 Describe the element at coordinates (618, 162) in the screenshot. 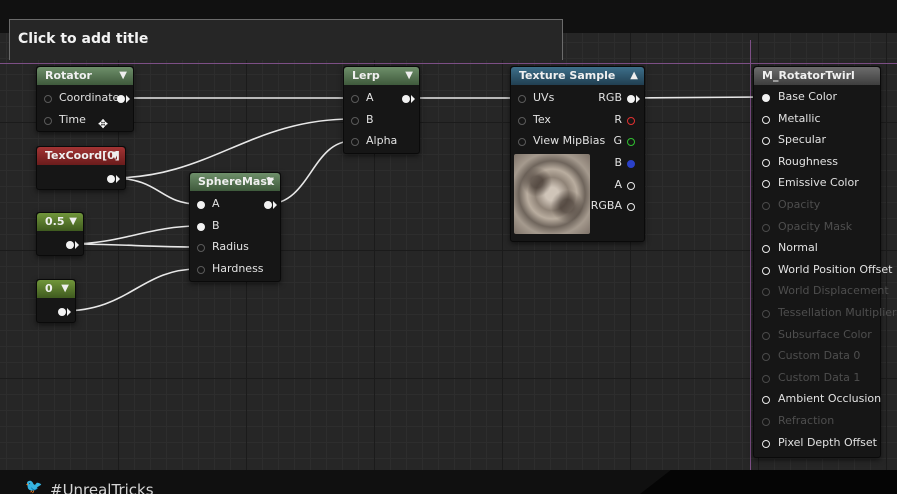

I see `texture-b-label: B` at that location.